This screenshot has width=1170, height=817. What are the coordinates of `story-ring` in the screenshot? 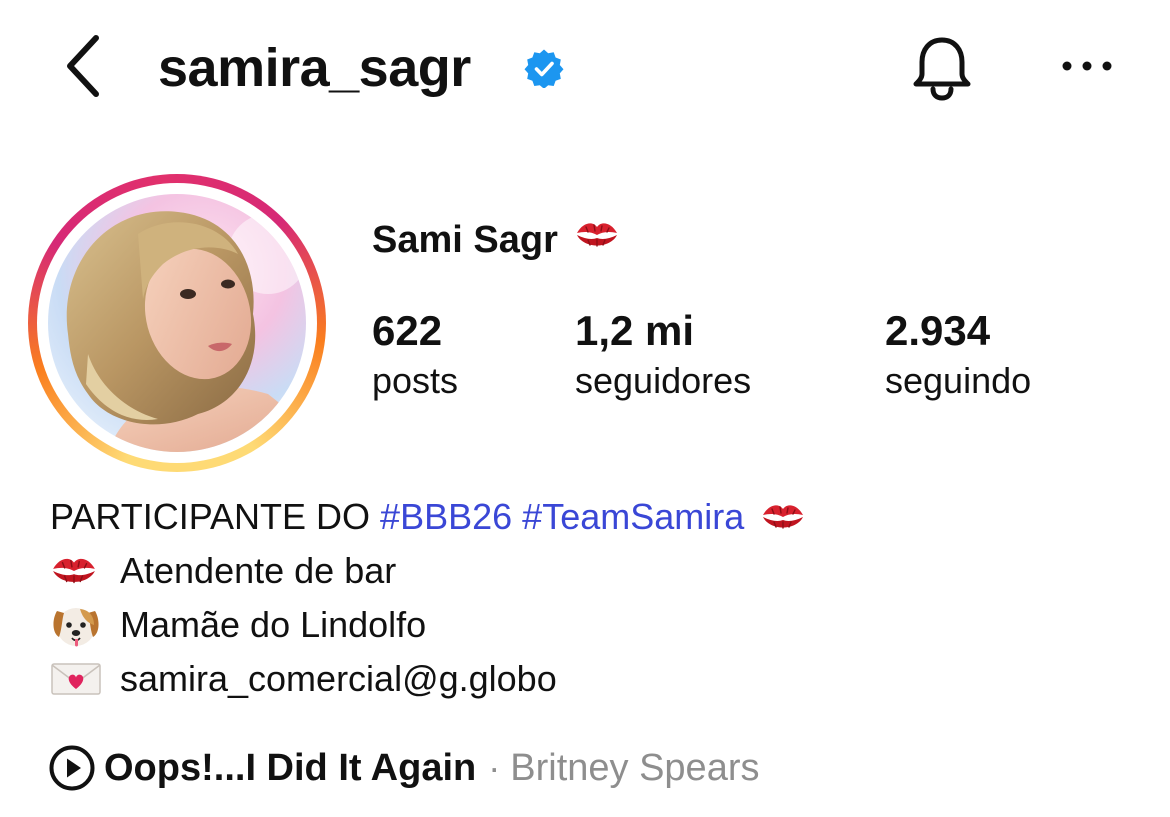 It's located at (177, 323).